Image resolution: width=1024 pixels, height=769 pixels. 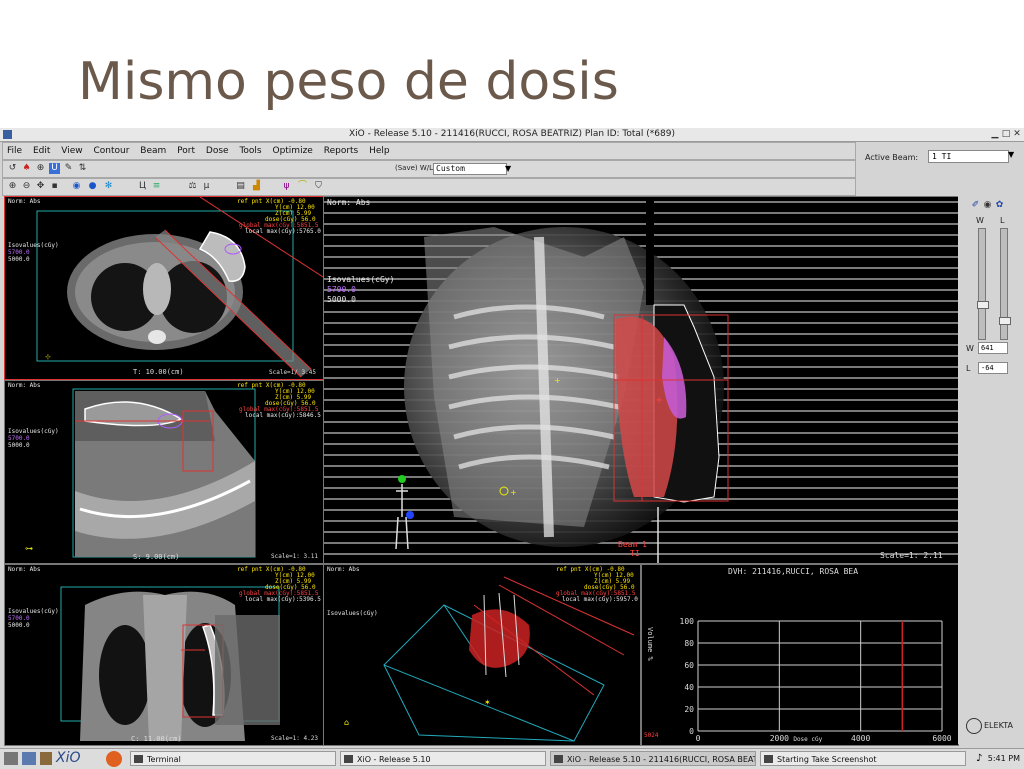 I want to click on menu-edit: Edit, so click(x=41, y=151).